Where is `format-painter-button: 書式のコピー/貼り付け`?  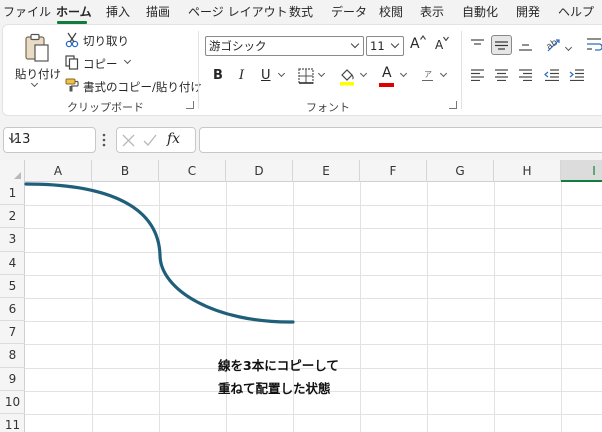 format-painter-button: 書式のコピー/貼り付け is located at coordinates (142, 87).